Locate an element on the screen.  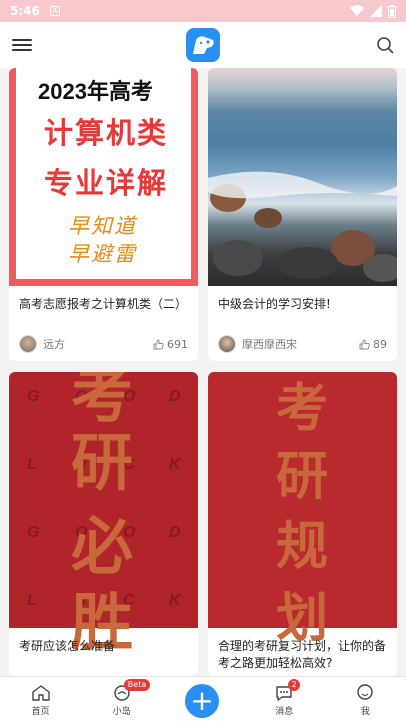
signal-icon is located at coordinates (376, 11).